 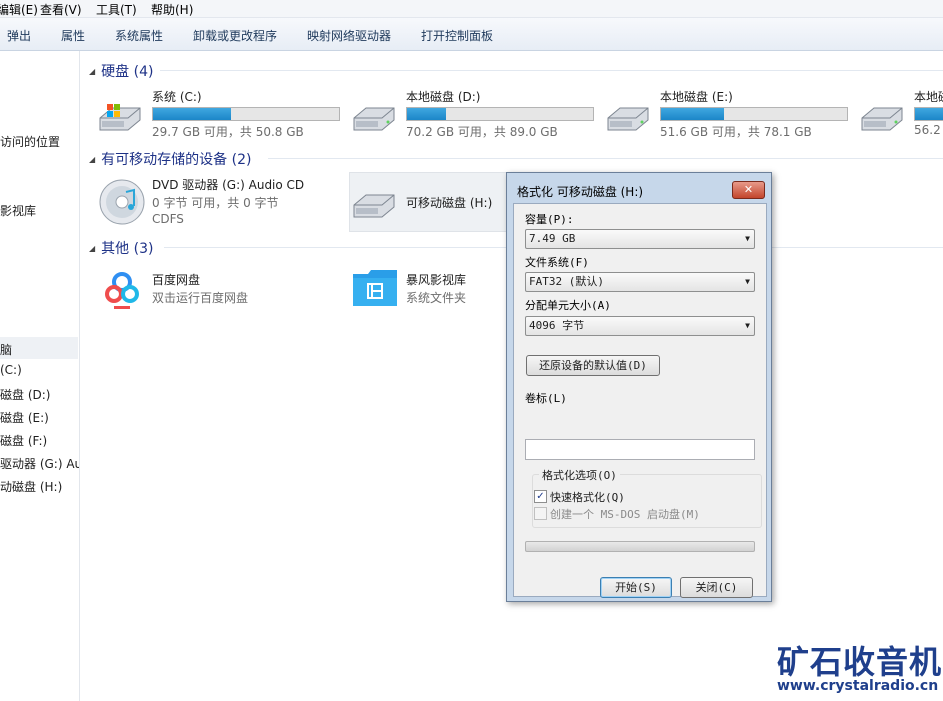 What do you see at coordinates (557, 325) in the screenshot?
I see `allocation-value: 4096 字节` at bounding box center [557, 325].